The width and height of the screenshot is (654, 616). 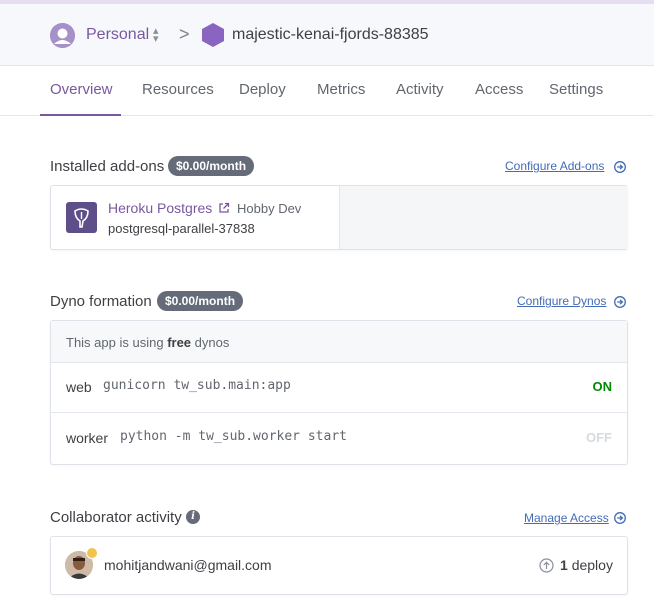 I want to click on tab-access: Access, so click(x=499, y=89).